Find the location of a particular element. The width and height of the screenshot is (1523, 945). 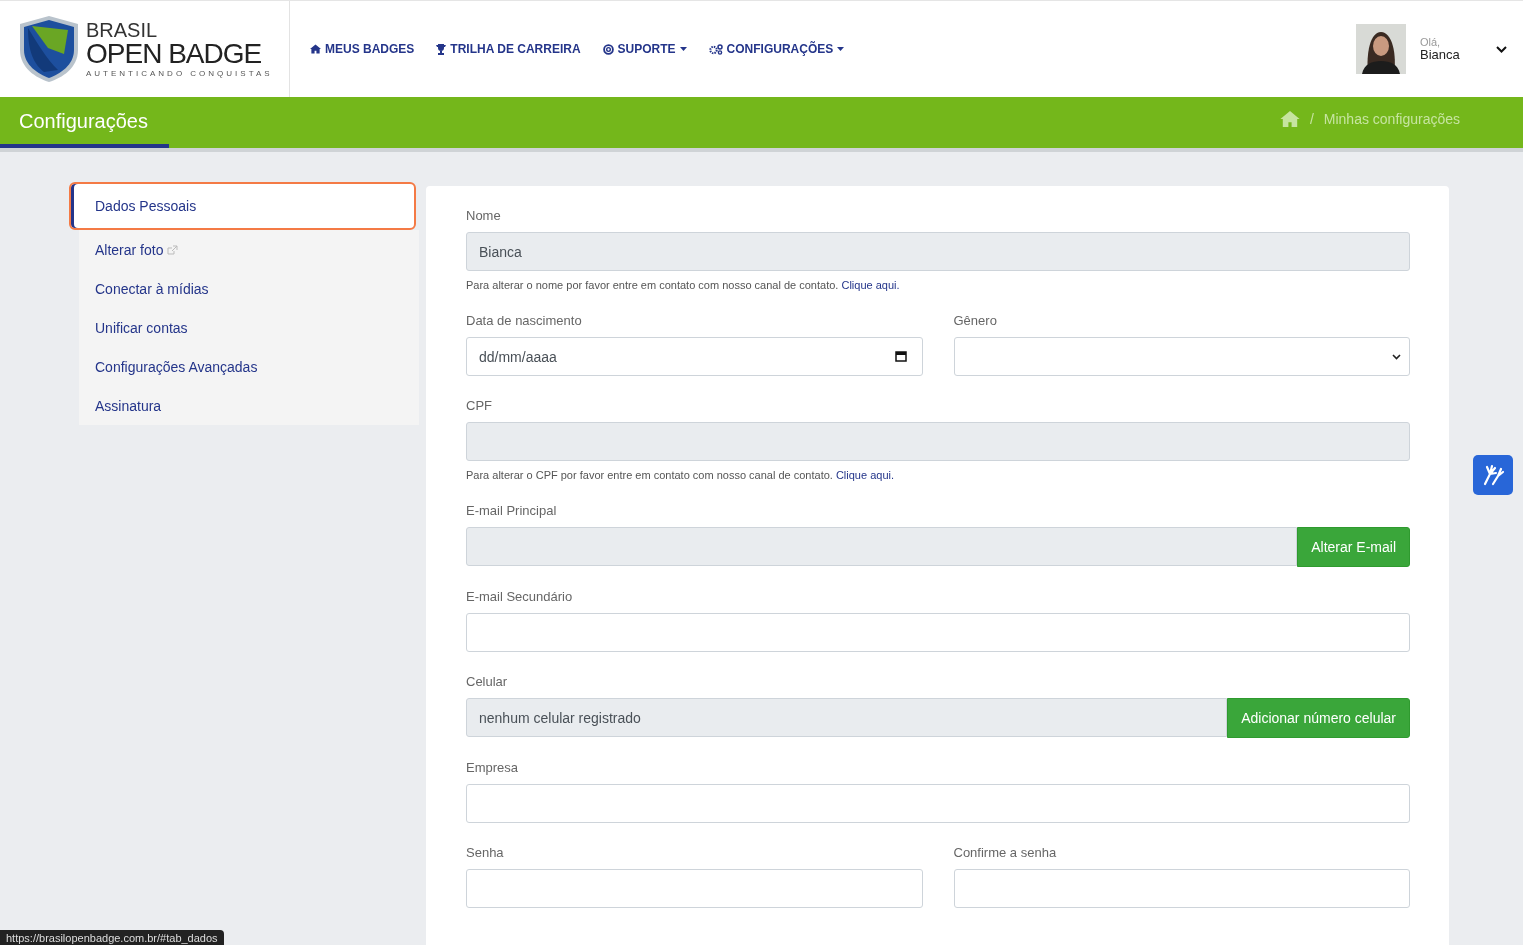

shield-logo is located at coordinates (49, 49).